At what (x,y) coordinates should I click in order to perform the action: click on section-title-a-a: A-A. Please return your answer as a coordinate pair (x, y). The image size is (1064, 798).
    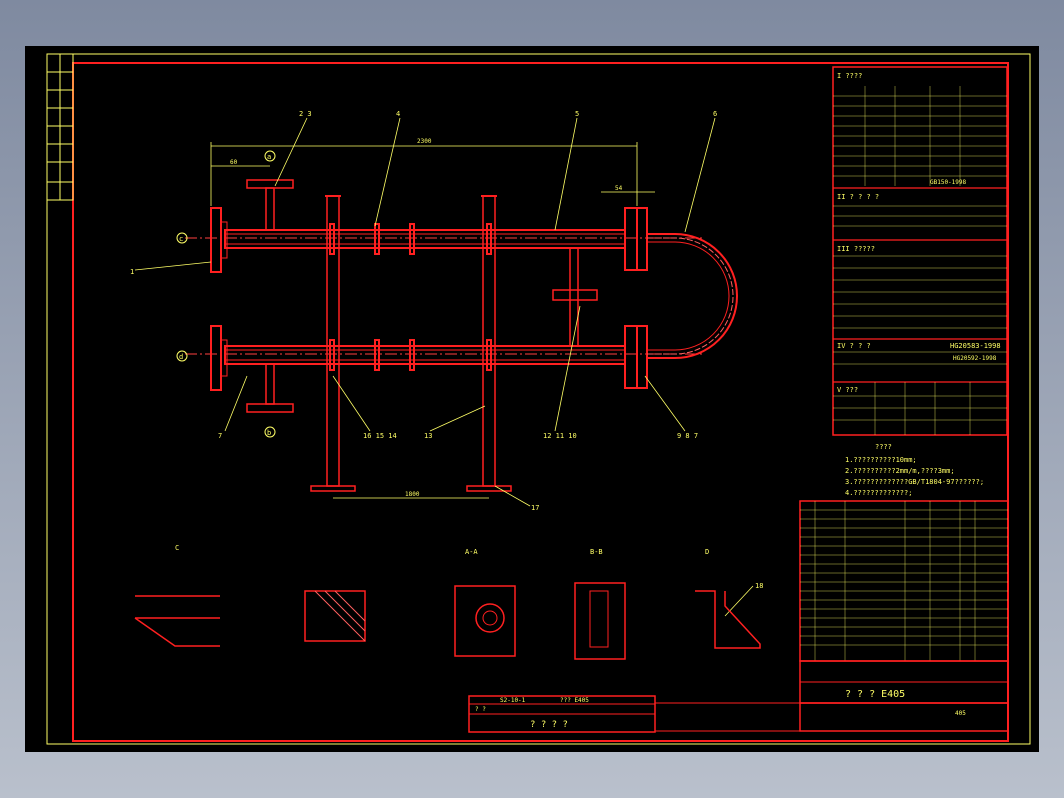
    Looking at the image, I should click on (471, 552).